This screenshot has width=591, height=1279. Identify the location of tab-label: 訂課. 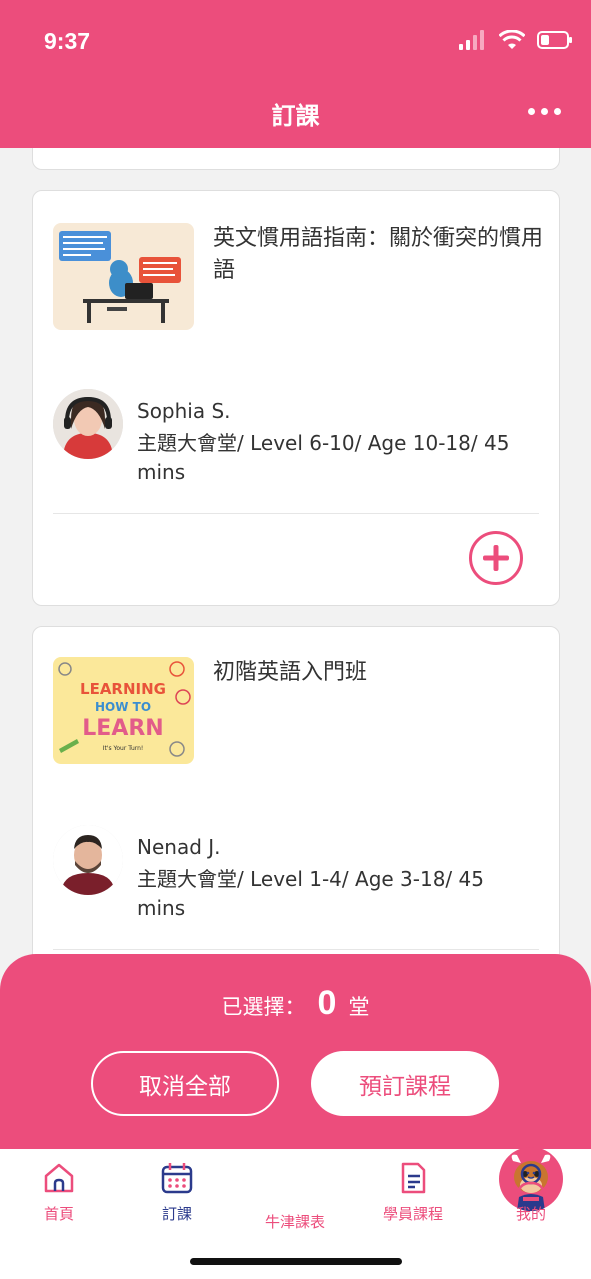
(176, 1214).